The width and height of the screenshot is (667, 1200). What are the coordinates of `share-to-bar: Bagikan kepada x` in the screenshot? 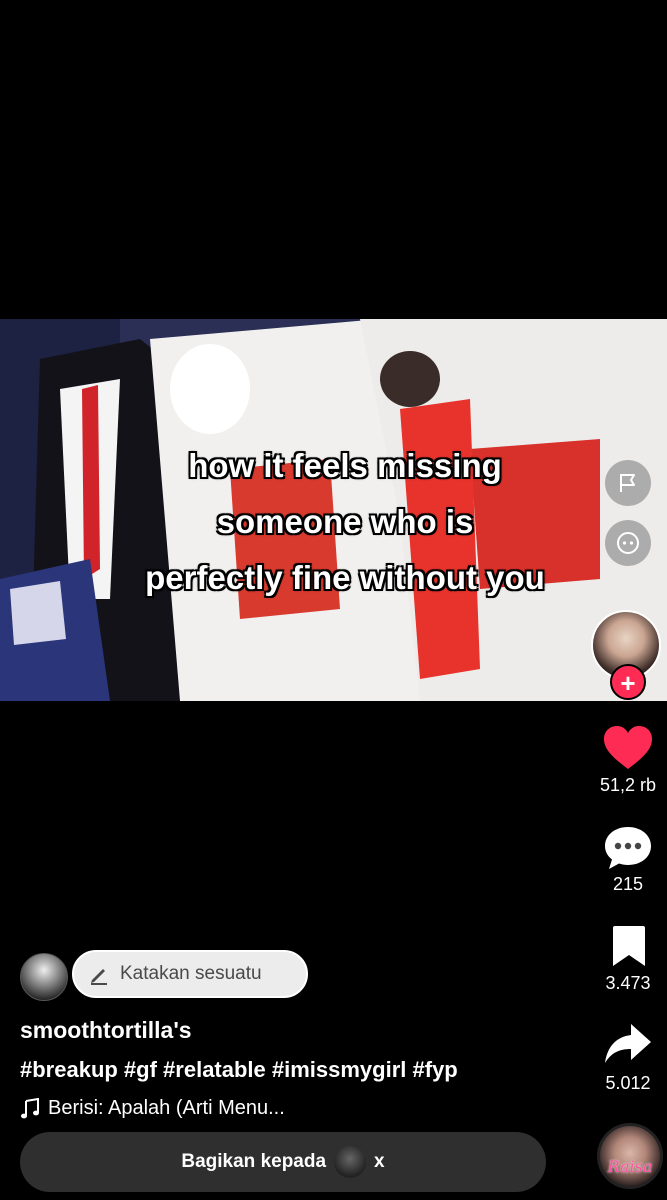 It's located at (283, 1162).